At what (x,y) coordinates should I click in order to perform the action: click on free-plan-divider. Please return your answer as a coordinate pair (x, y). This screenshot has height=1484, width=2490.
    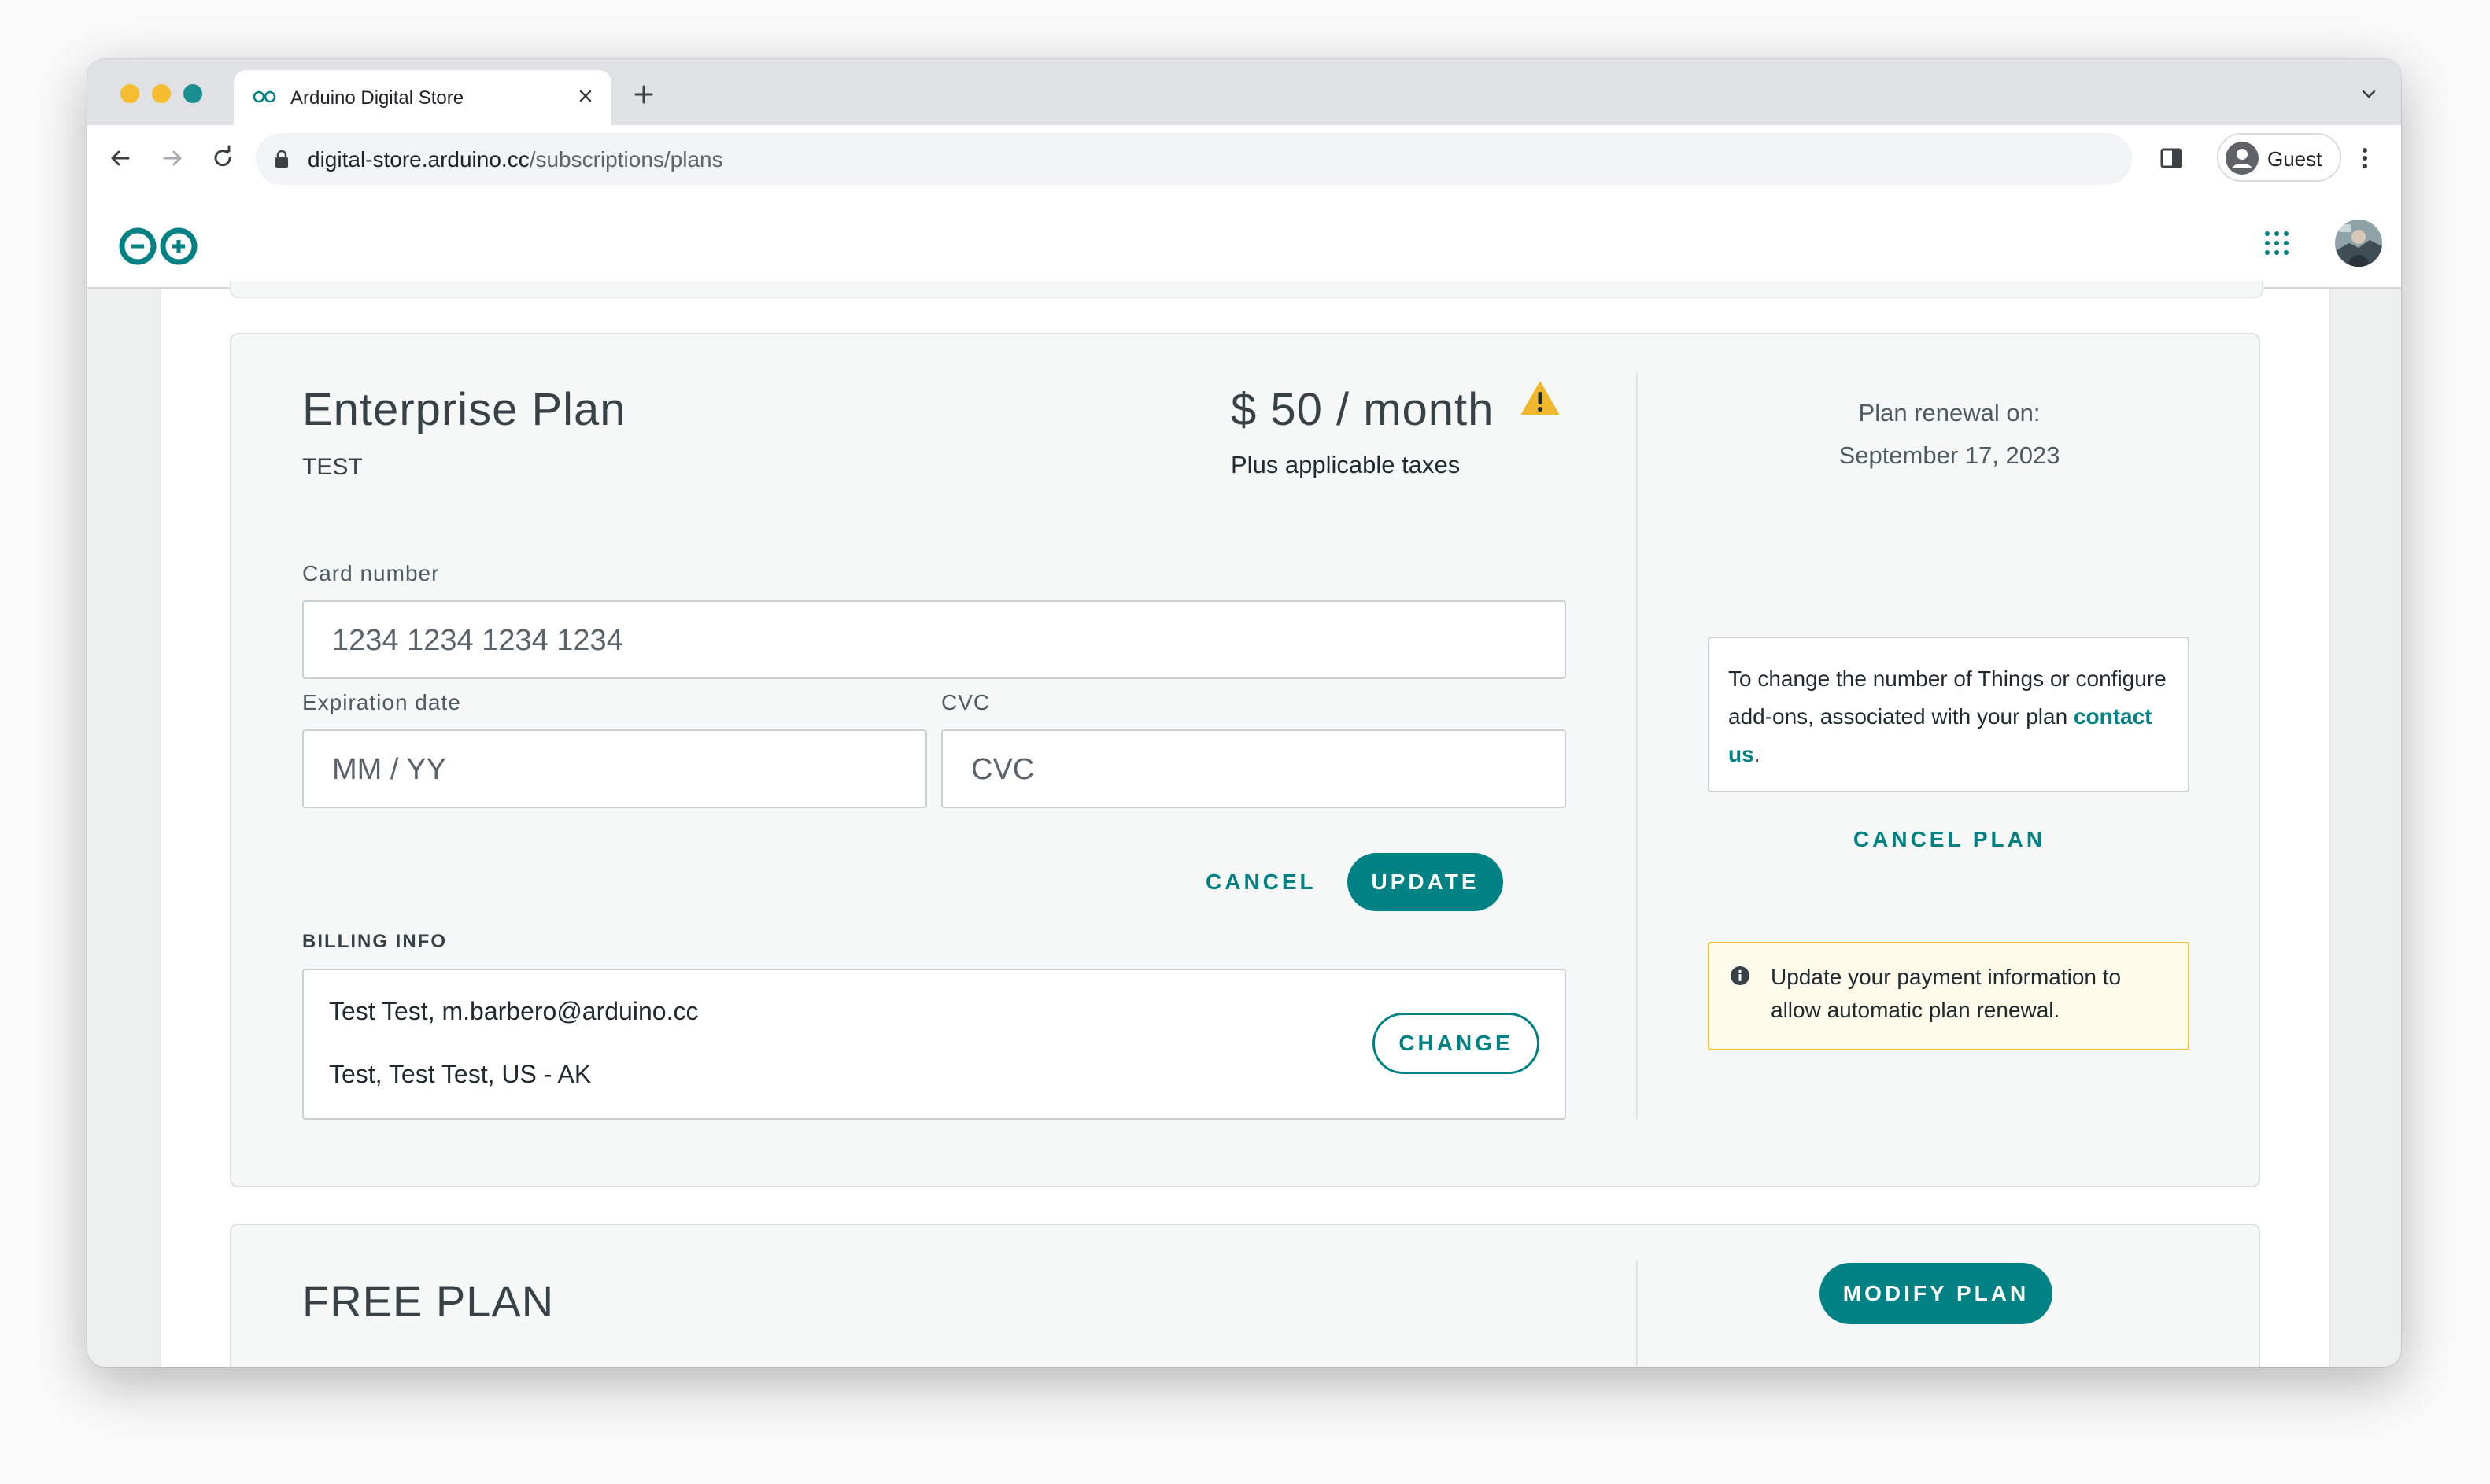
    Looking at the image, I should click on (1637, 1314).